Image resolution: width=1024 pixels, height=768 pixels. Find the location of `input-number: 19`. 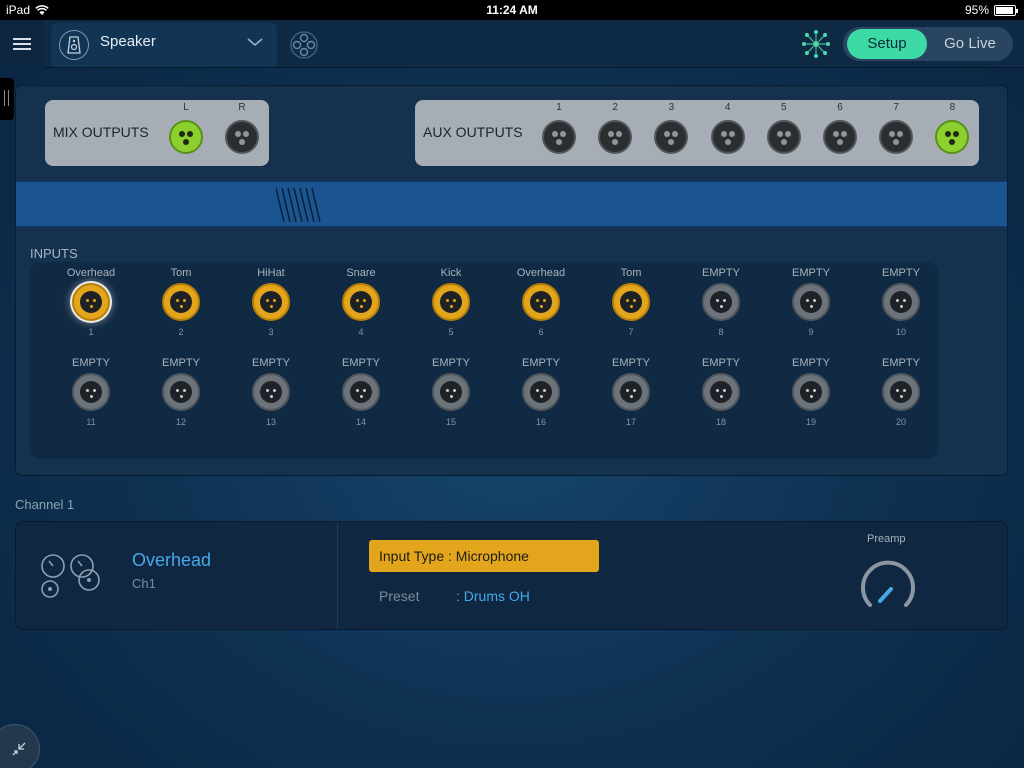

input-number: 19 is located at coordinates (810, 422).